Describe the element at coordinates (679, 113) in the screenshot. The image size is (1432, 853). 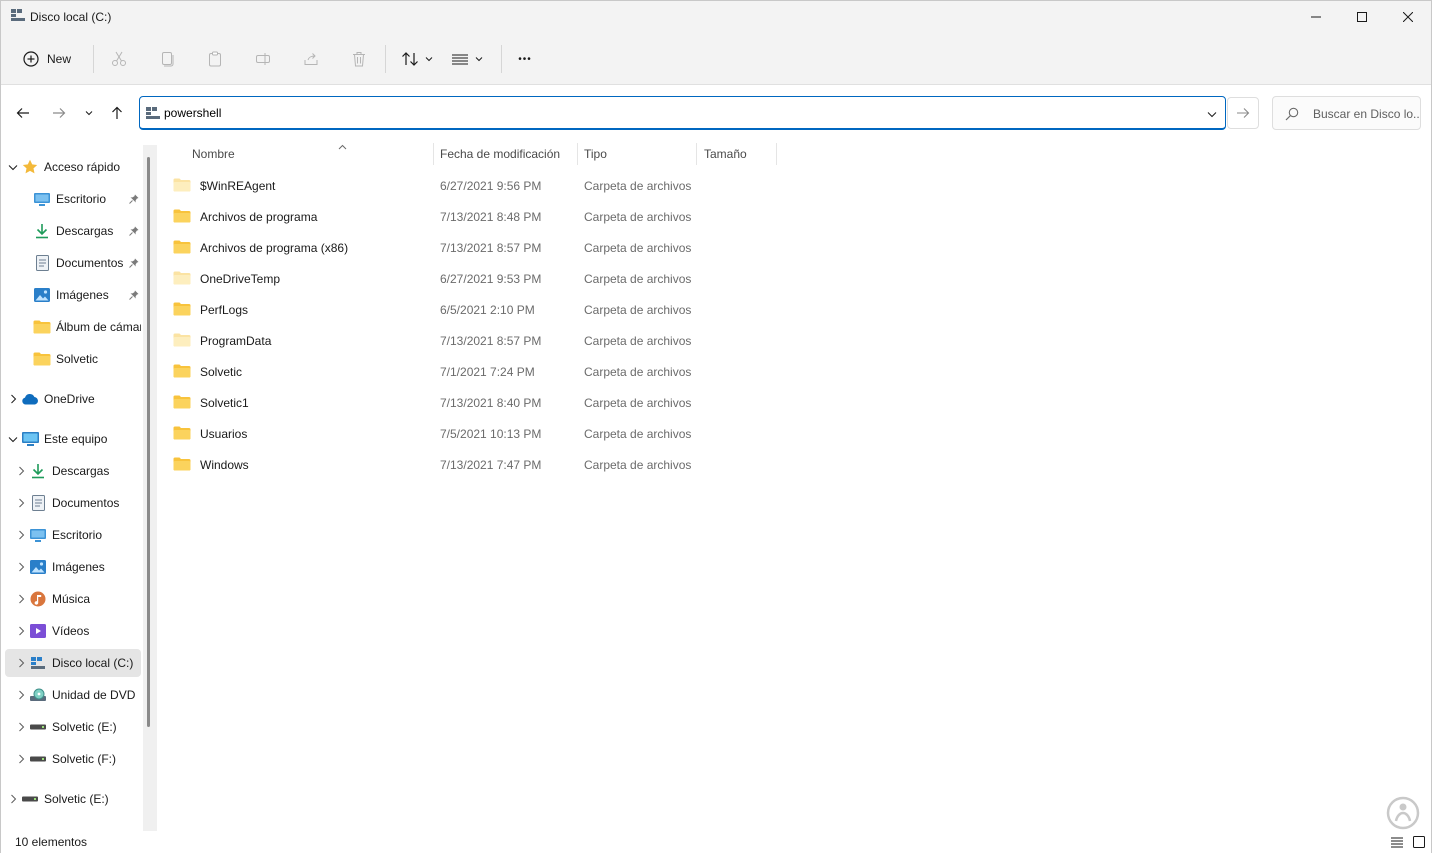
I see `address-input` at that location.